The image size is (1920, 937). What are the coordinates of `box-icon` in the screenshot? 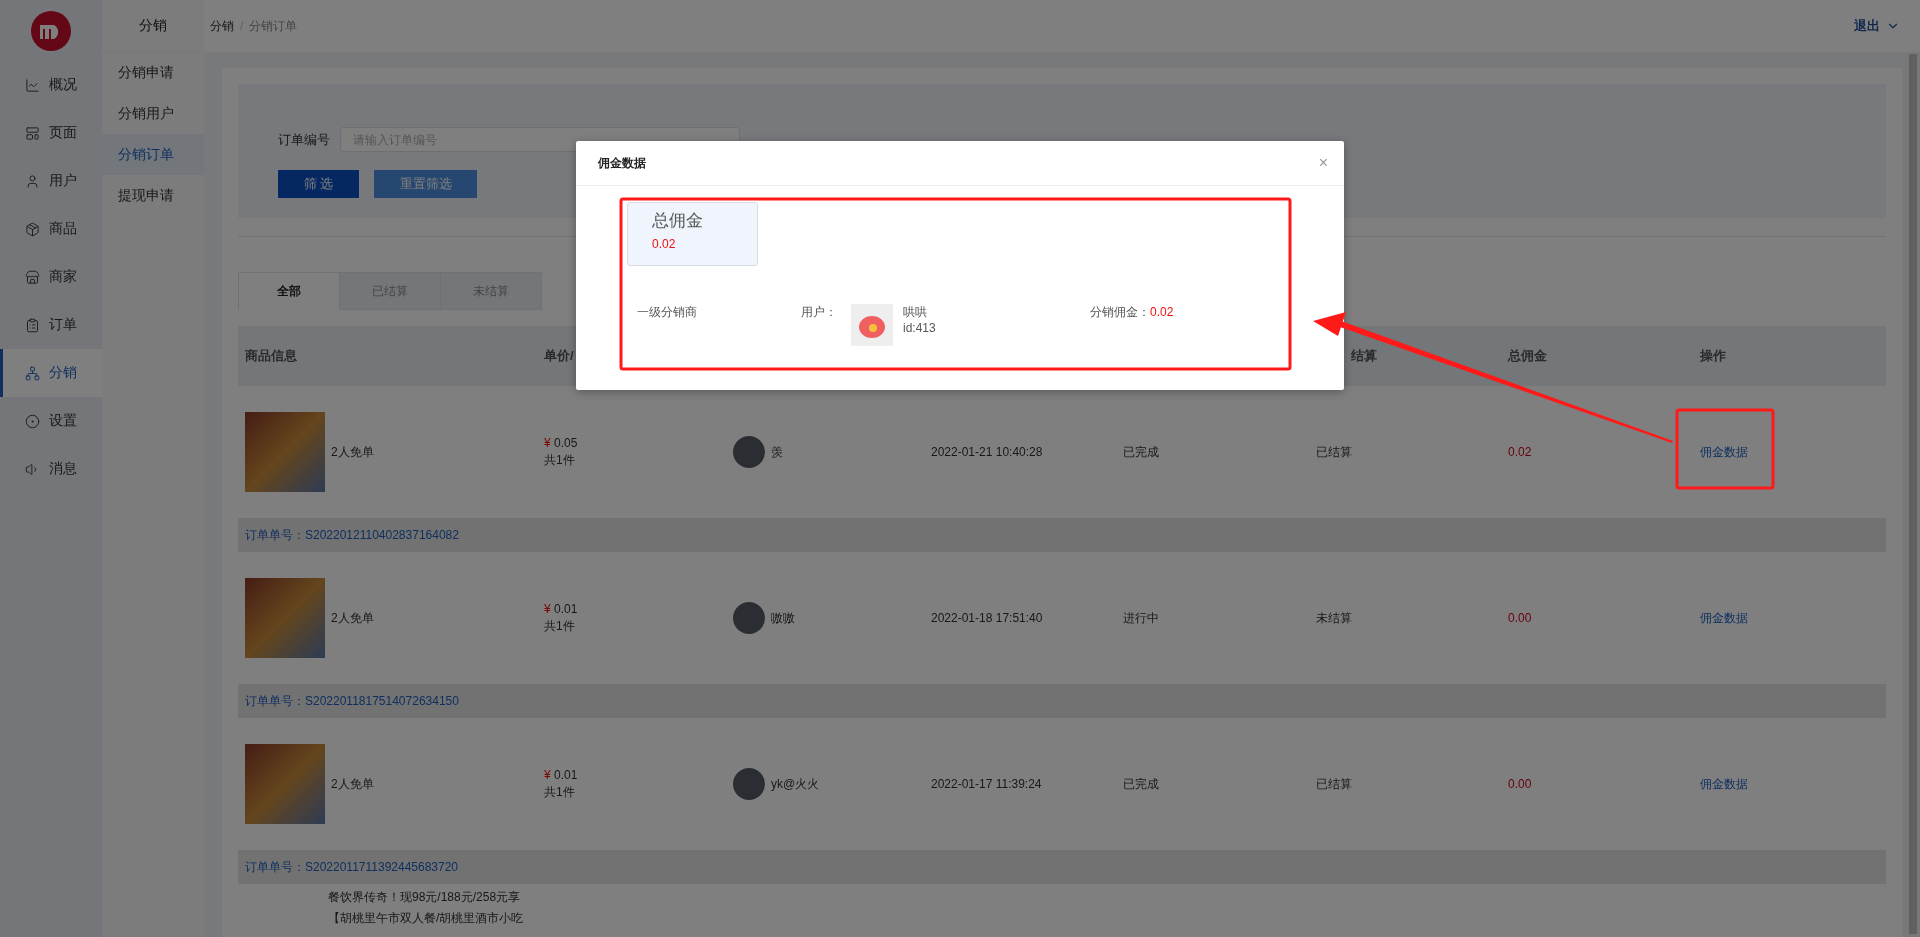 It's located at (32, 229).